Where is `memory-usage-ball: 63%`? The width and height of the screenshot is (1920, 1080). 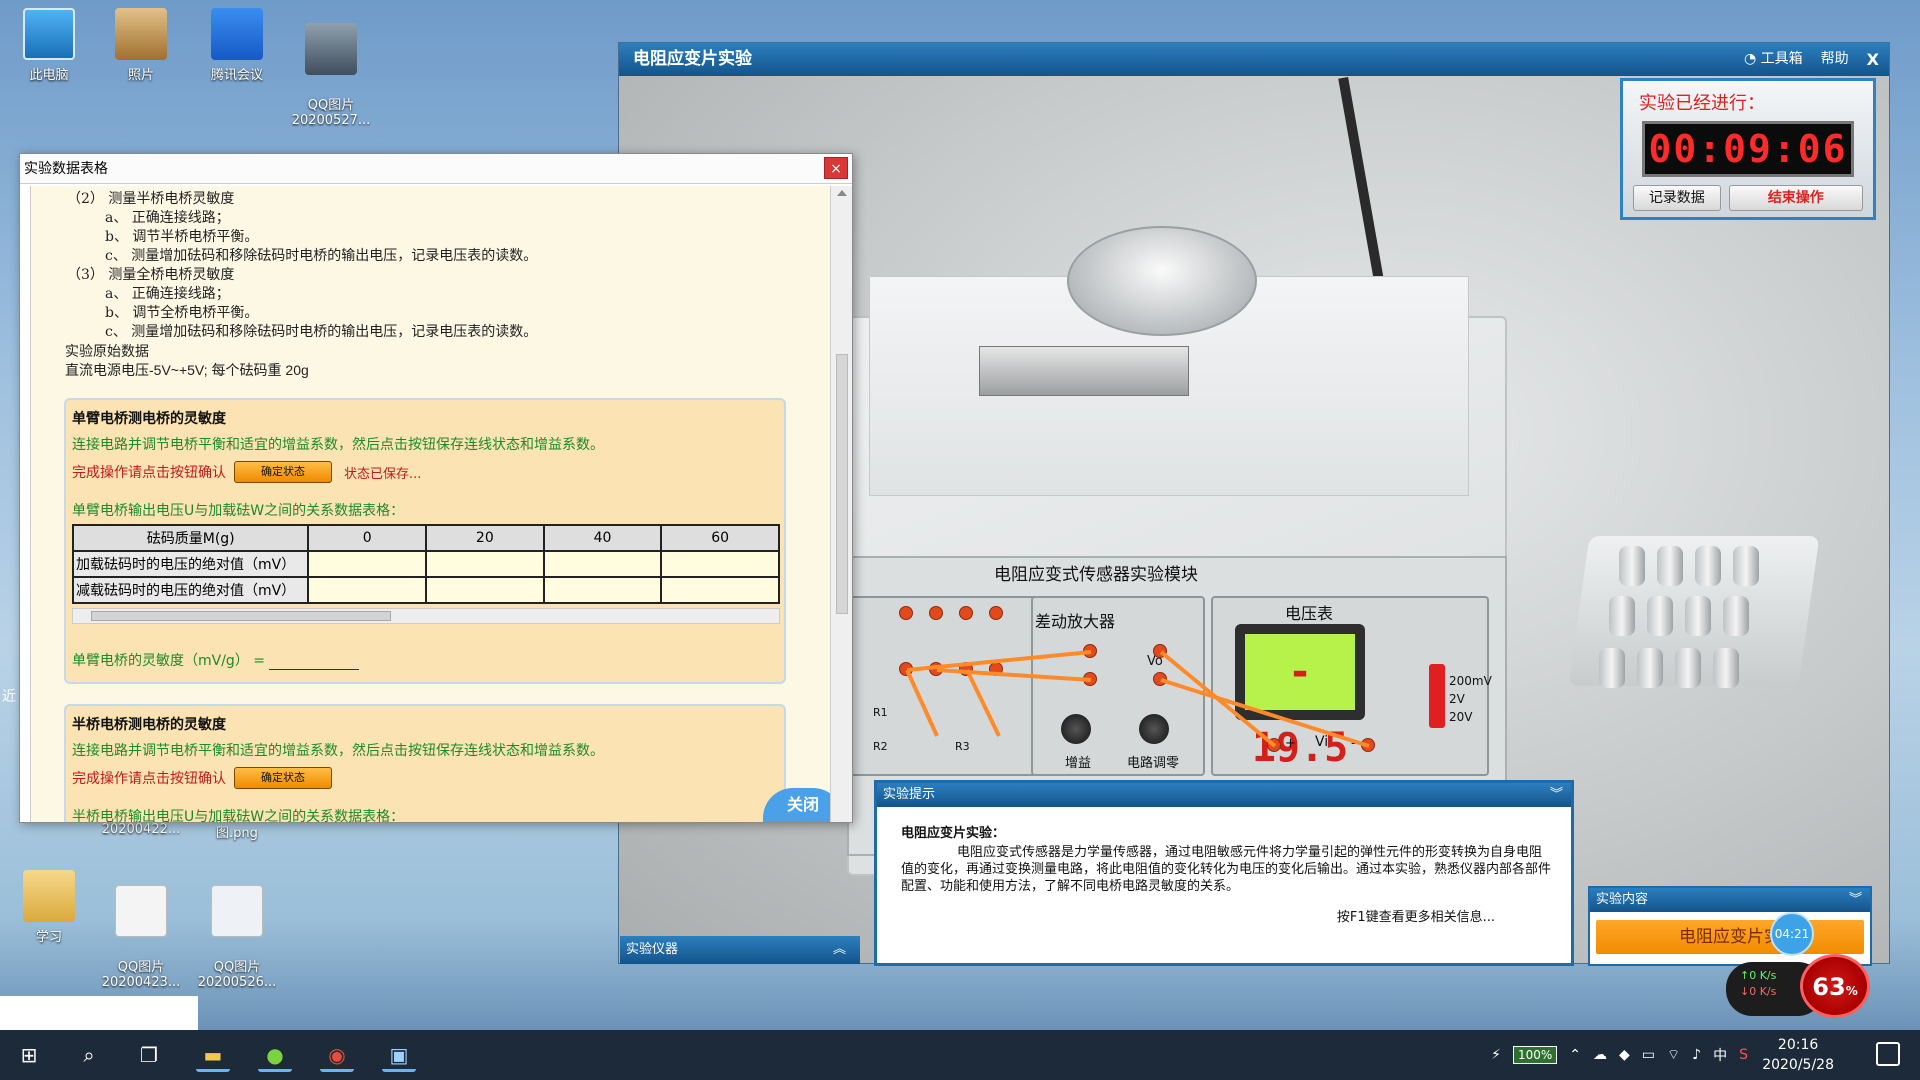
memory-usage-ball: 63% is located at coordinates (1835, 986).